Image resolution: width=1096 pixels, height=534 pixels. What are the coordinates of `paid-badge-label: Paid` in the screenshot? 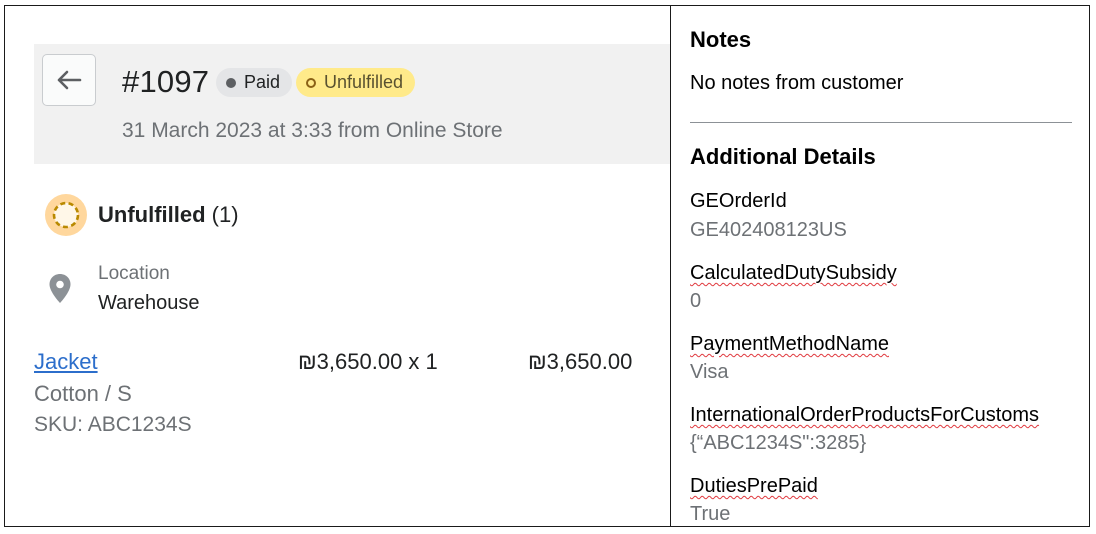 It's located at (262, 82).